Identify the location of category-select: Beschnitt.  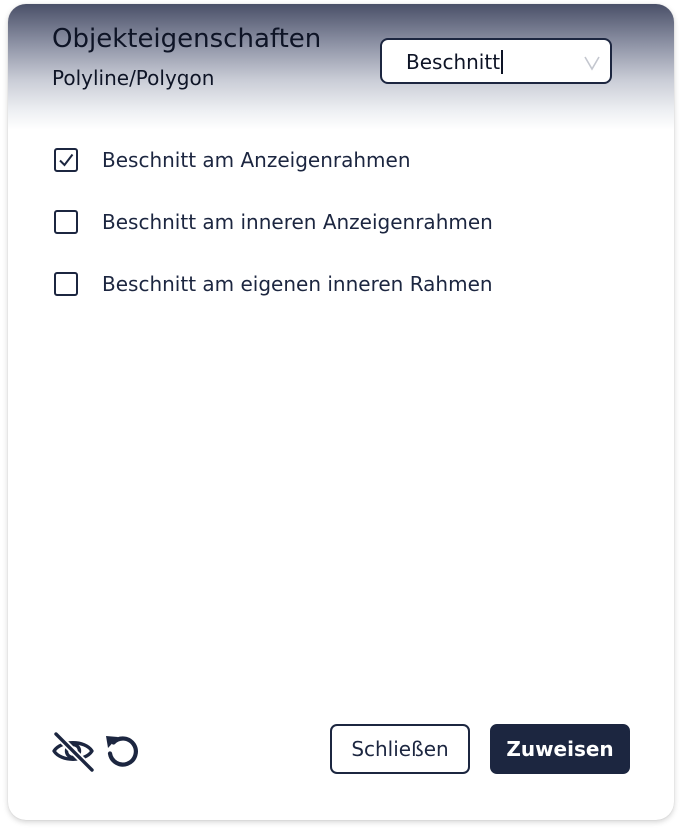
(496, 61).